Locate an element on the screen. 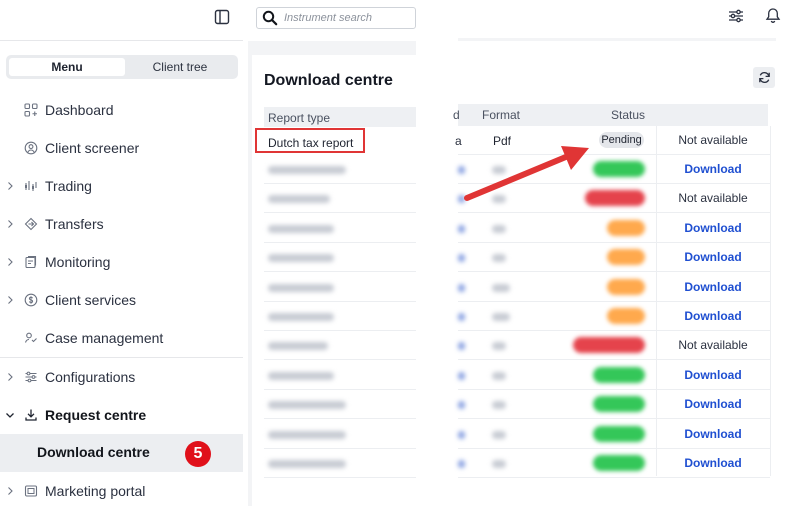 The image size is (787, 506). instrument-search-input is located at coordinates (349, 18).